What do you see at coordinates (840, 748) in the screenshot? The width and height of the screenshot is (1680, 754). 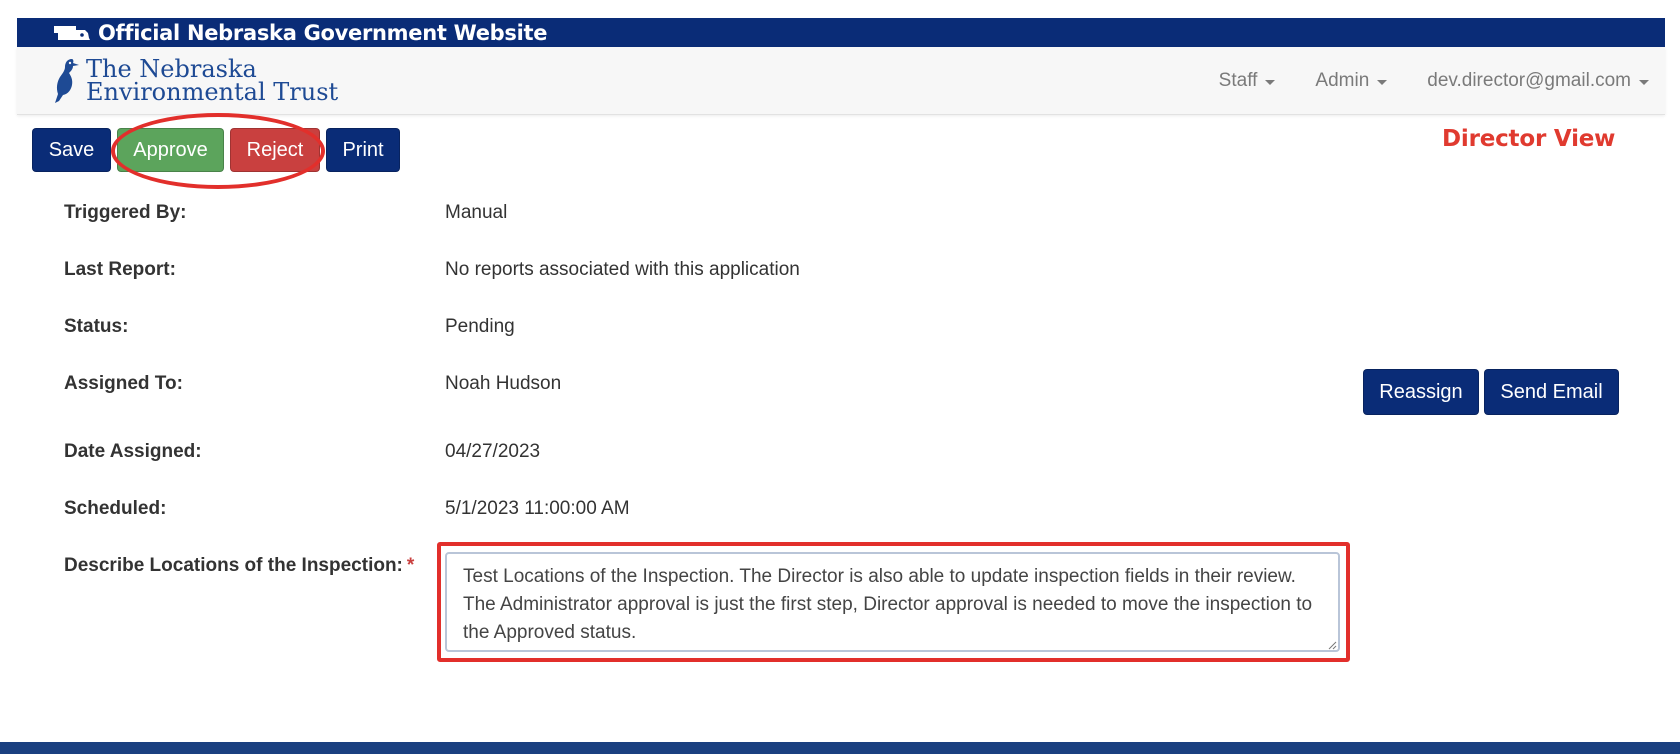 I see `footer-bar` at bounding box center [840, 748].